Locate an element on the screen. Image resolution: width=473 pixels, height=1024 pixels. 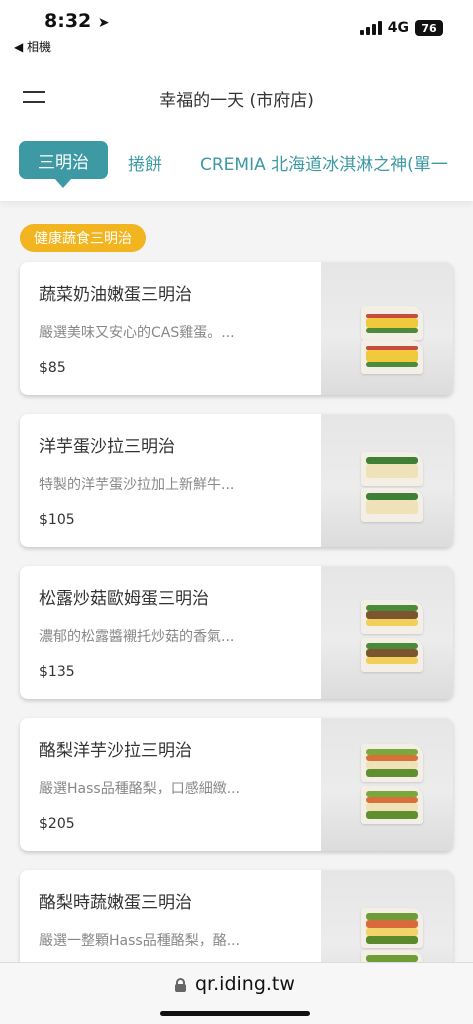
menu-item-card: 蔬菜奶油嫩蛋三明治 嚴選美味又安心的CAS雞蛋。... $85 is located at coordinates (236, 328).